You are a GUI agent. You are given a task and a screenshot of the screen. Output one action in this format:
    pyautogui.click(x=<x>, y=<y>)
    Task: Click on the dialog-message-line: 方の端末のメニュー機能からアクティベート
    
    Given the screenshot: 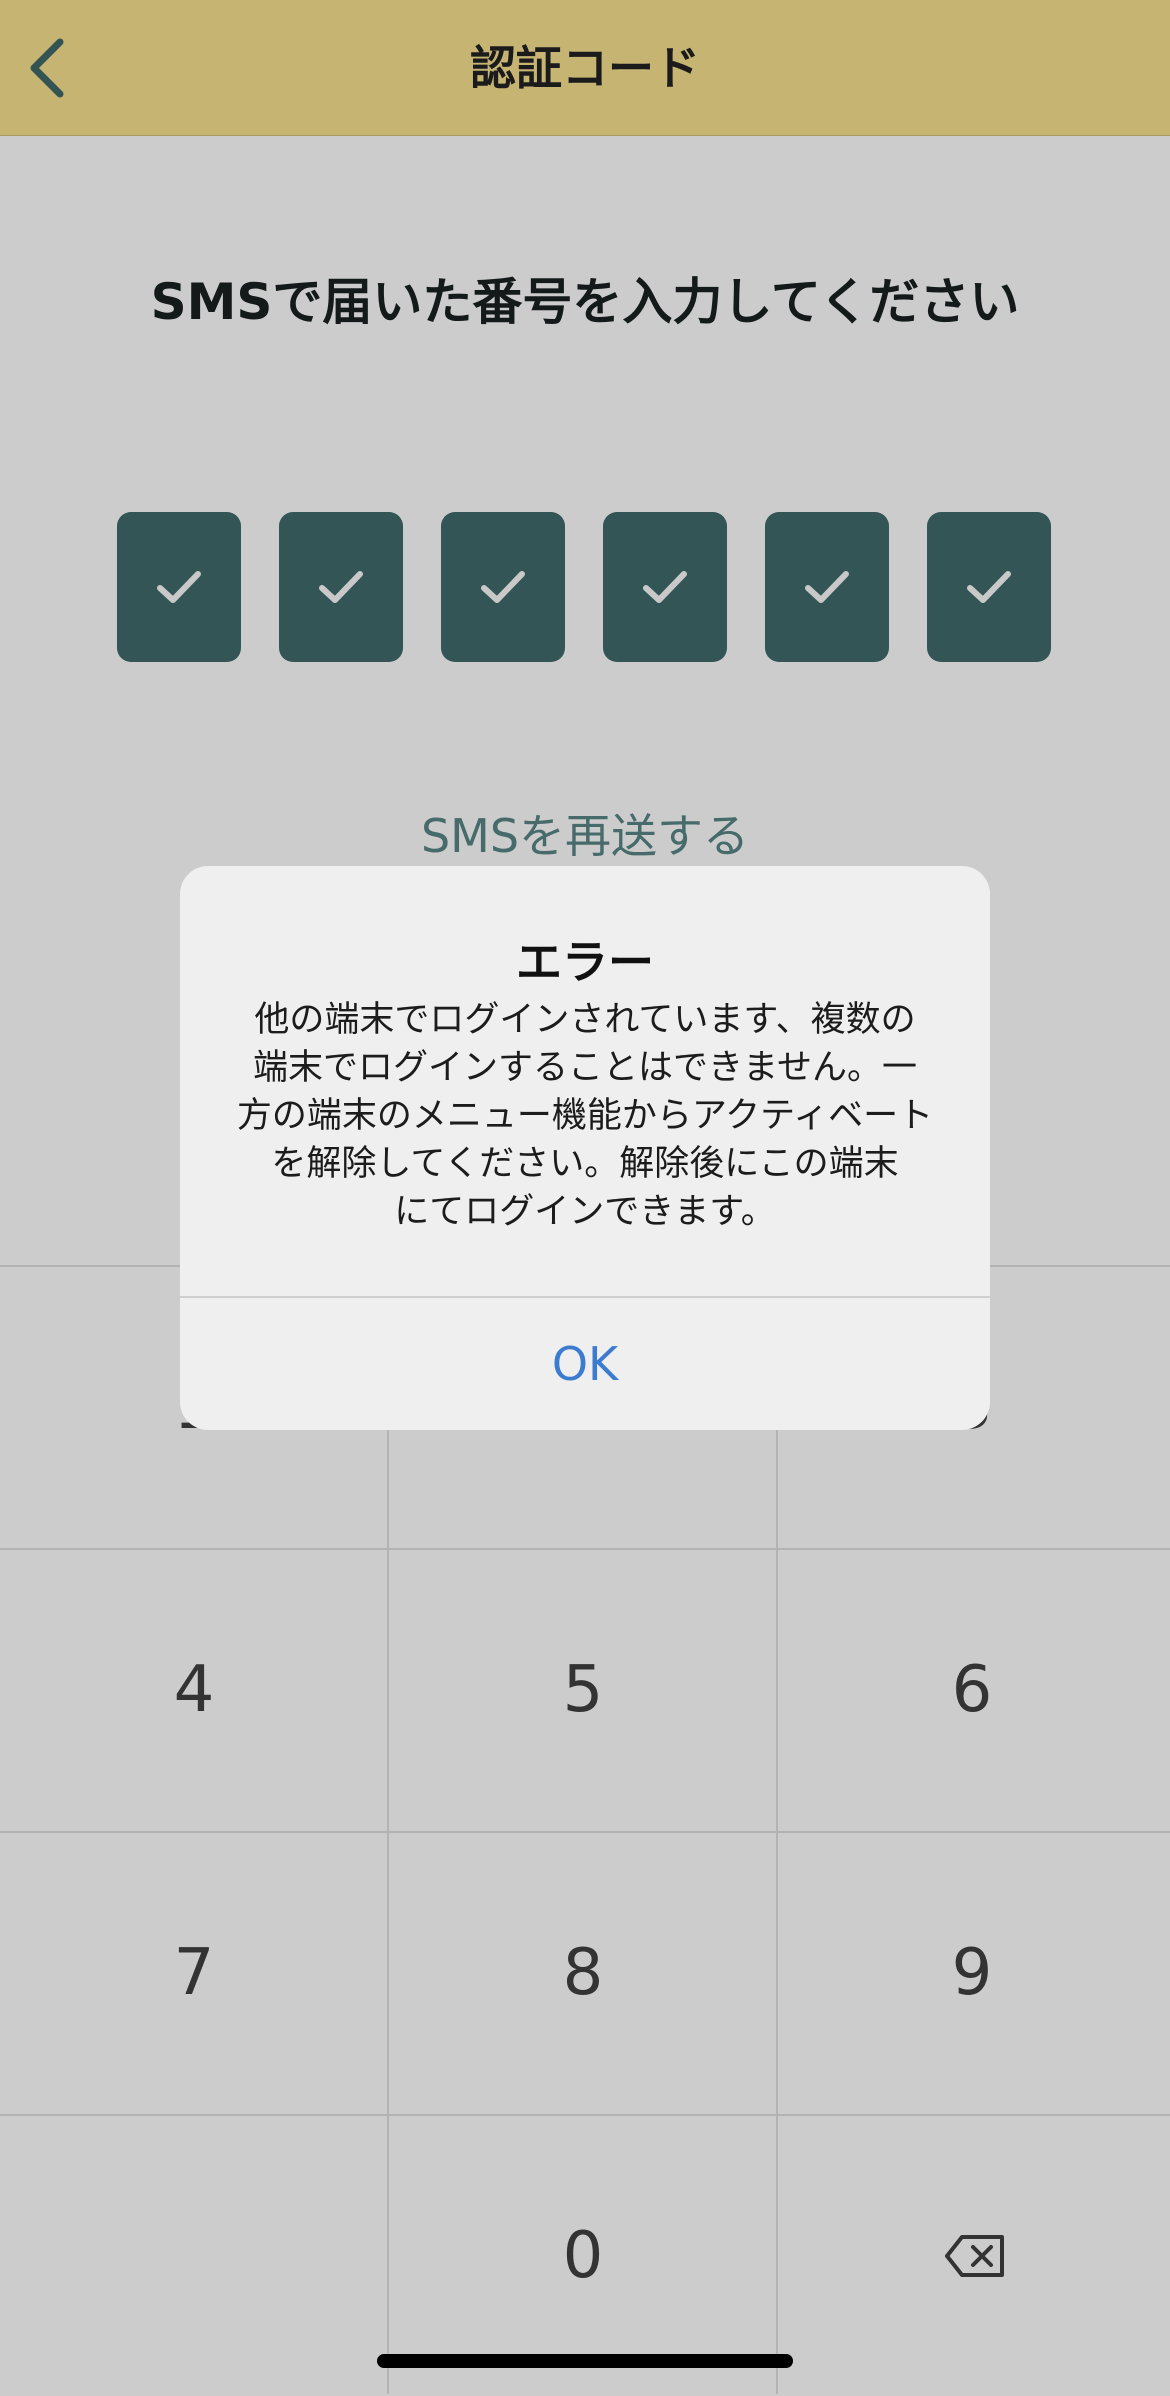 What is the action you would take?
    pyautogui.click(x=585, y=1116)
    